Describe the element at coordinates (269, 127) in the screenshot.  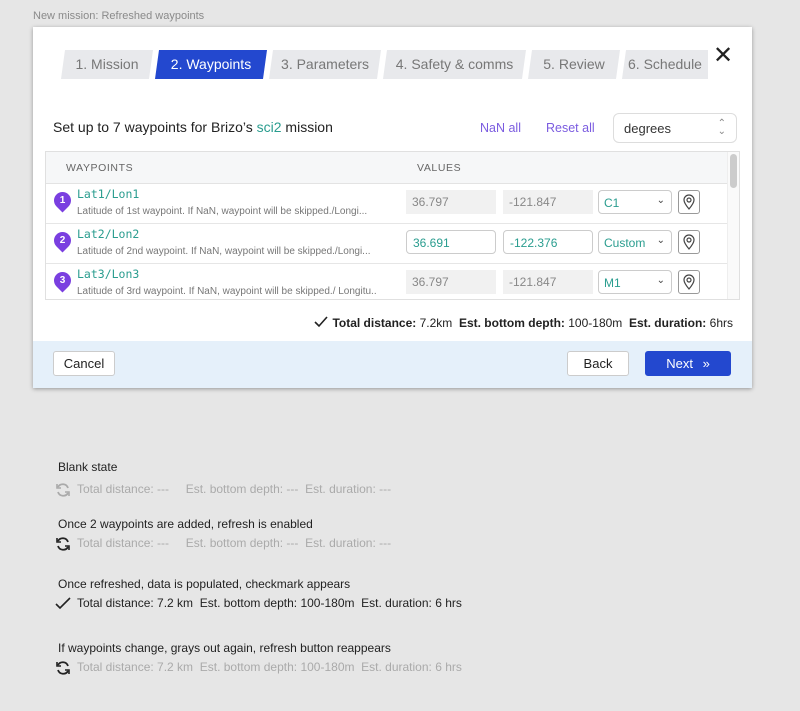
I see `mission-name: sci2` at that location.